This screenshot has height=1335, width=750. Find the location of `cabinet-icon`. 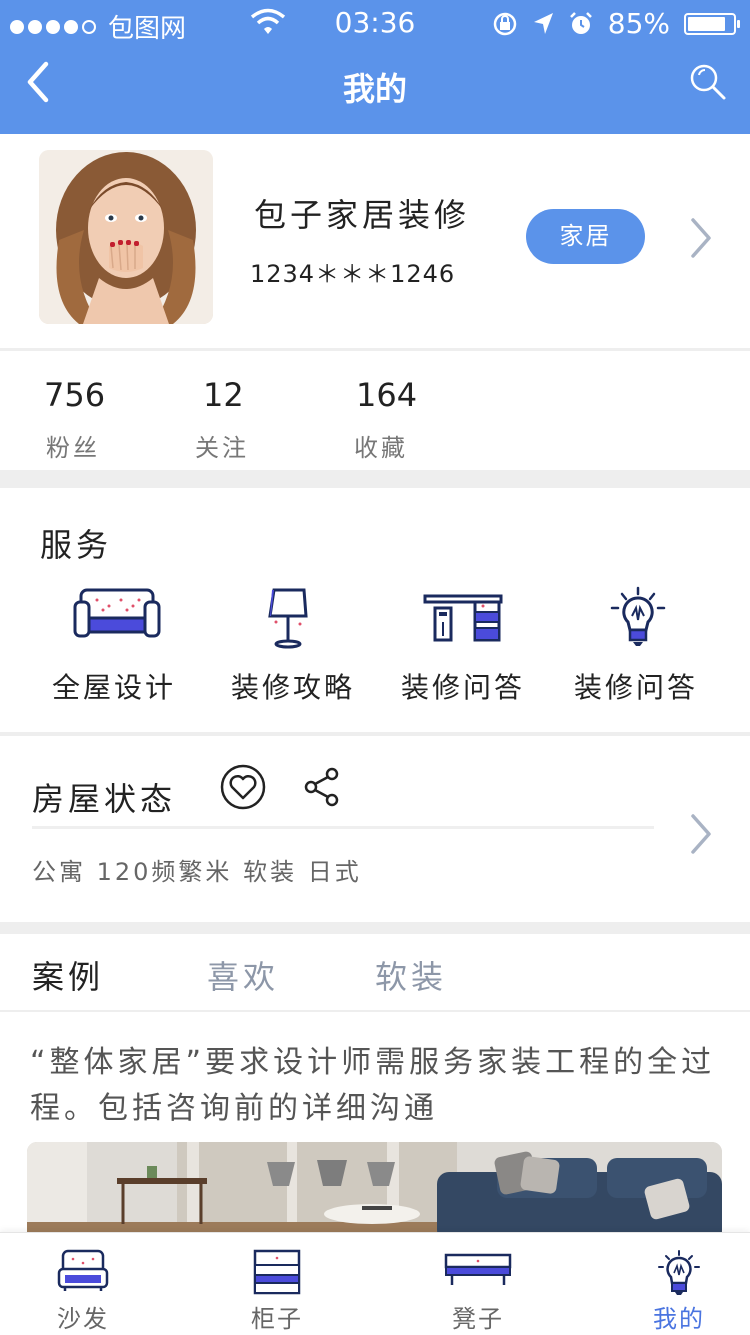

cabinet-icon is located at coordinates (277, 1272).